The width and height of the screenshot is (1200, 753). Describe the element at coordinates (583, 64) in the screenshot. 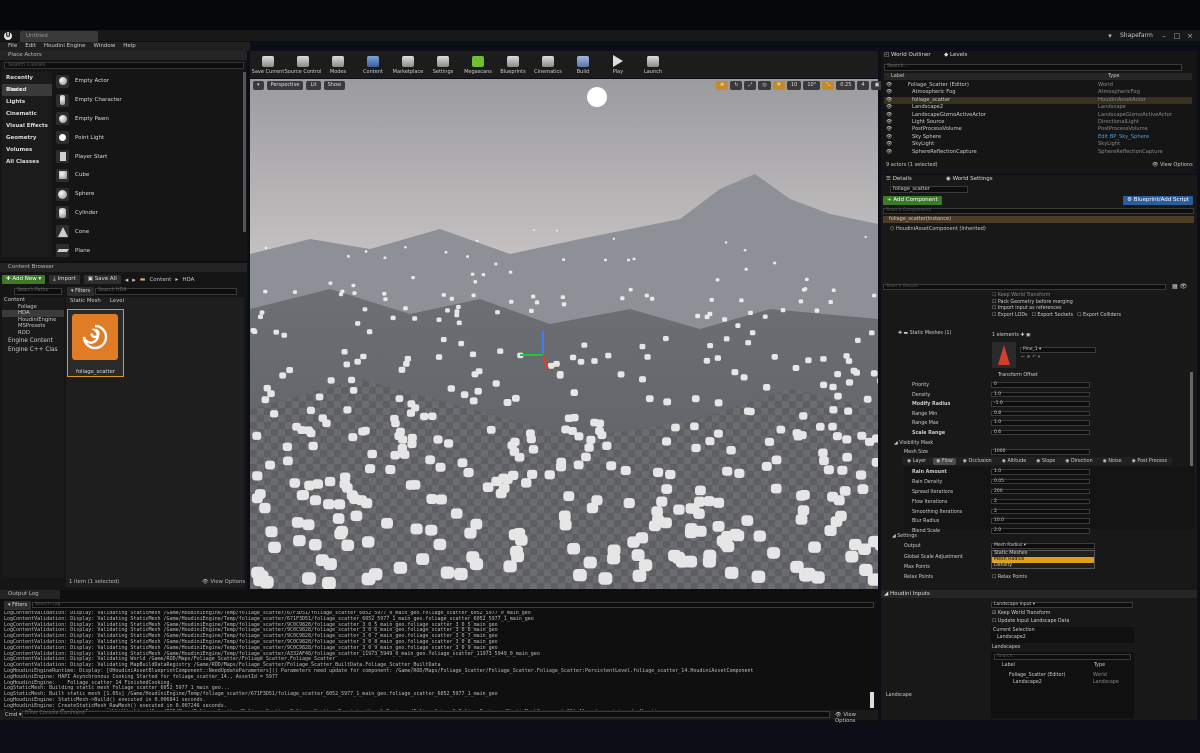

I see `build-button: Build` at that location.